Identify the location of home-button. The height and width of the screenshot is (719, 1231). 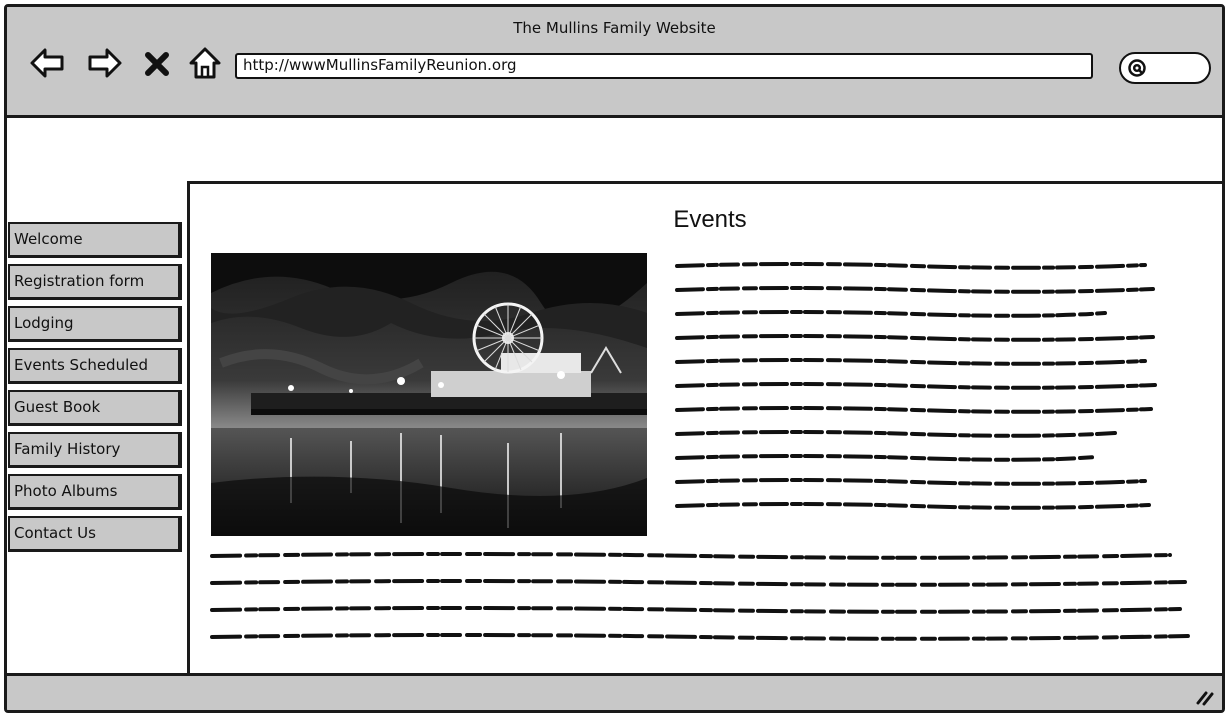
(205, 63).